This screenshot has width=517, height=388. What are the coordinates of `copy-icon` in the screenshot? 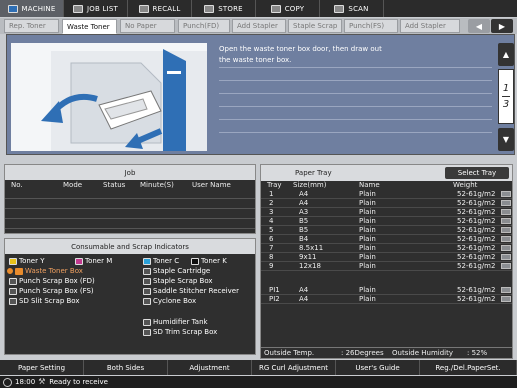 It's located at (275, 8).